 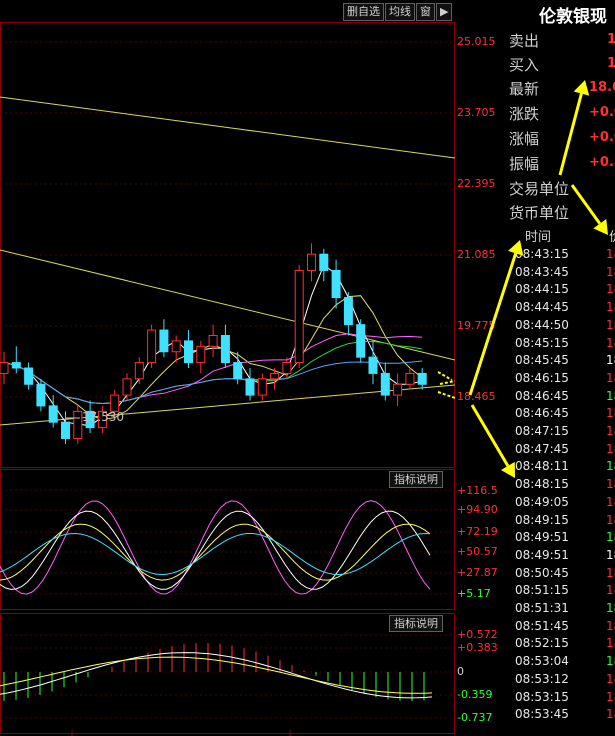 What do you see at coordinates (542, 324) in the screenshot?
I see `tick-time: 08:44:50` at bounding box center [542, 324].